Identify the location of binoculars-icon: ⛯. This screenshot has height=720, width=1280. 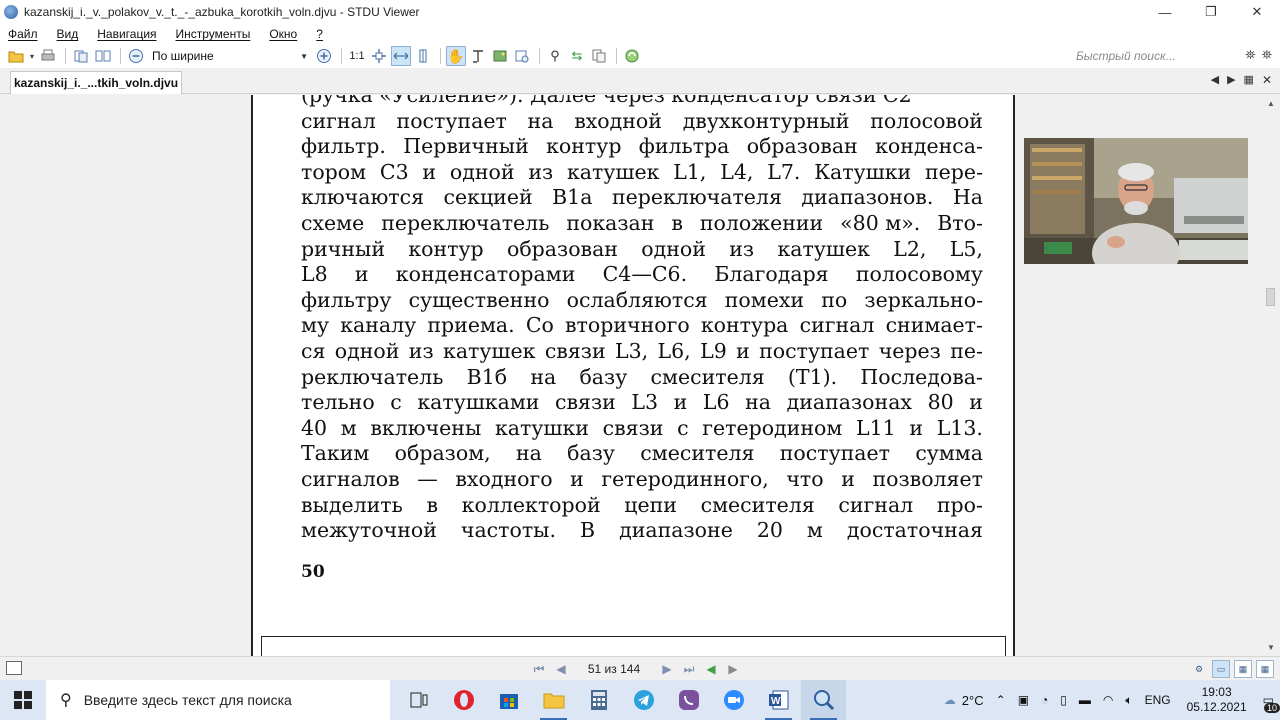
(1250, 55).